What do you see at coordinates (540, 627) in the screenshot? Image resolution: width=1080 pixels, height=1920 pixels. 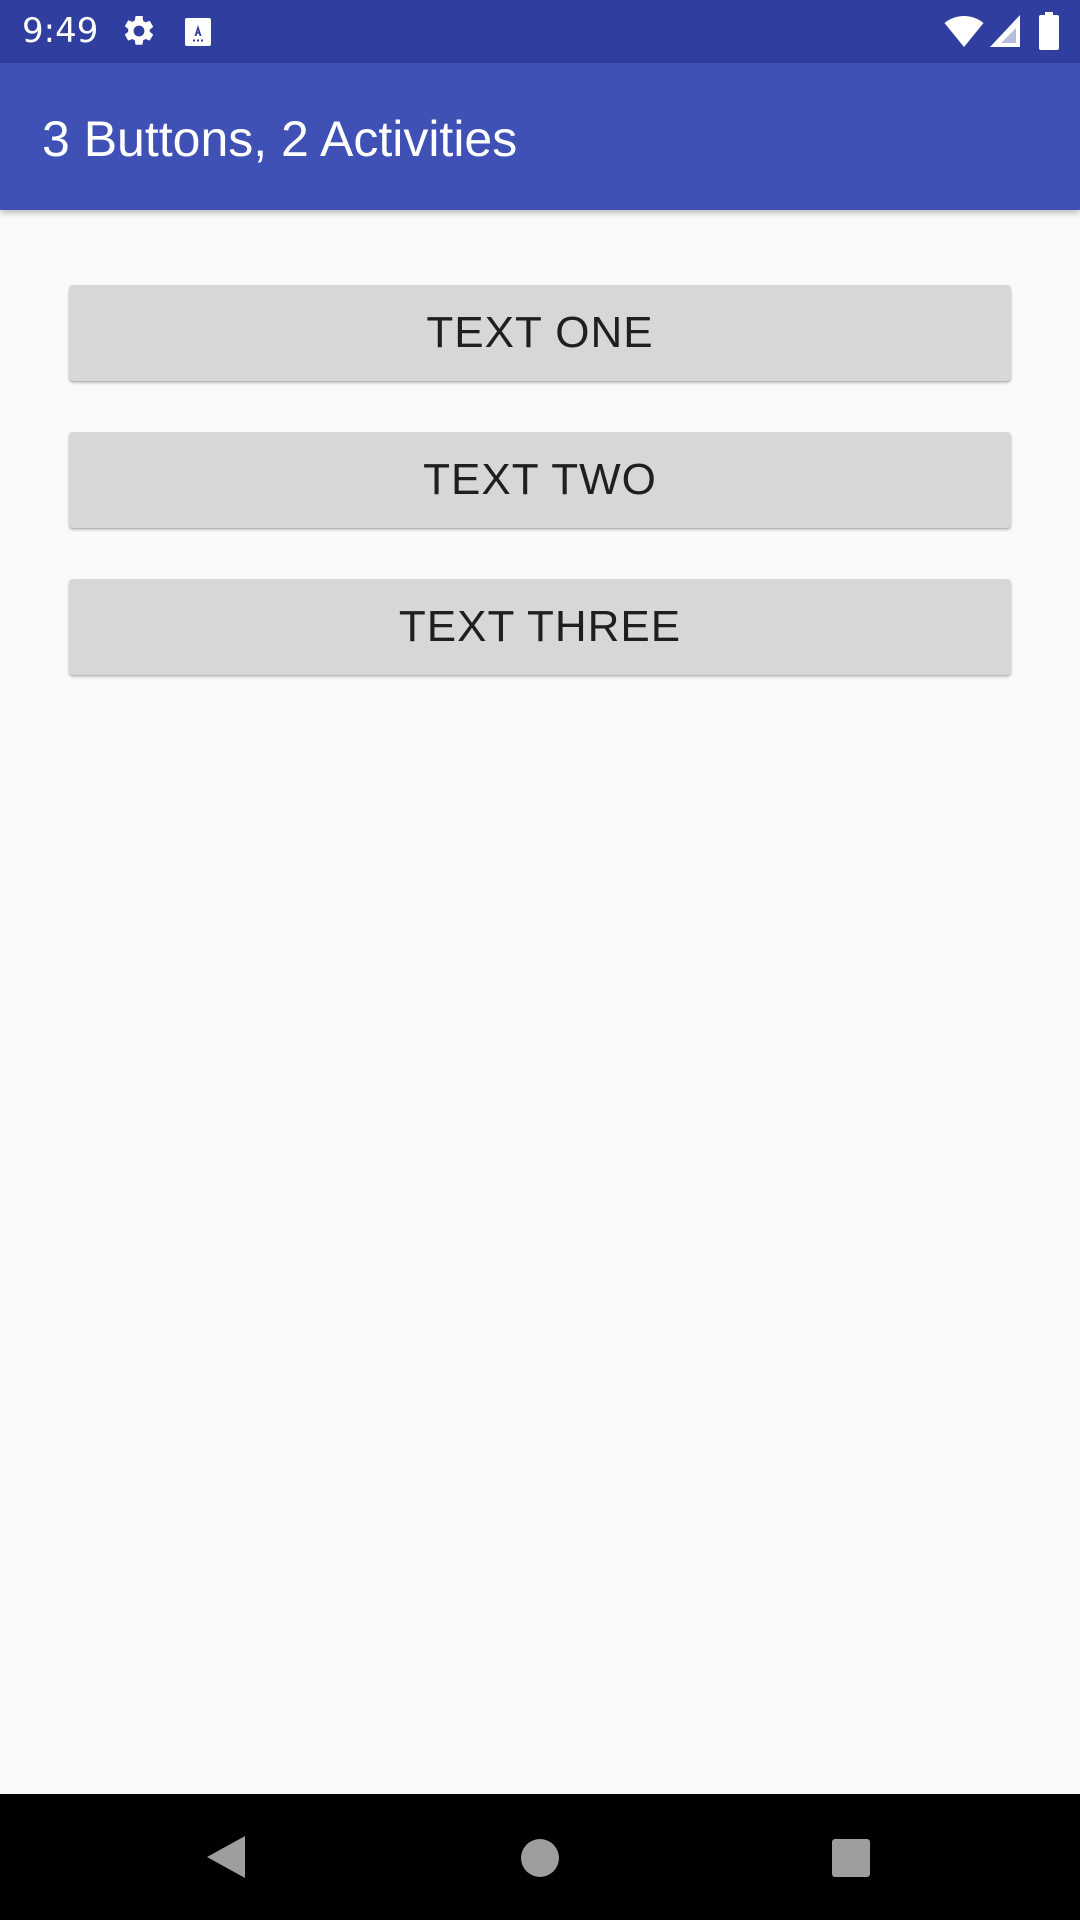 I see `text-three-button: TEXT THREE` at bounding box center [540, 627].